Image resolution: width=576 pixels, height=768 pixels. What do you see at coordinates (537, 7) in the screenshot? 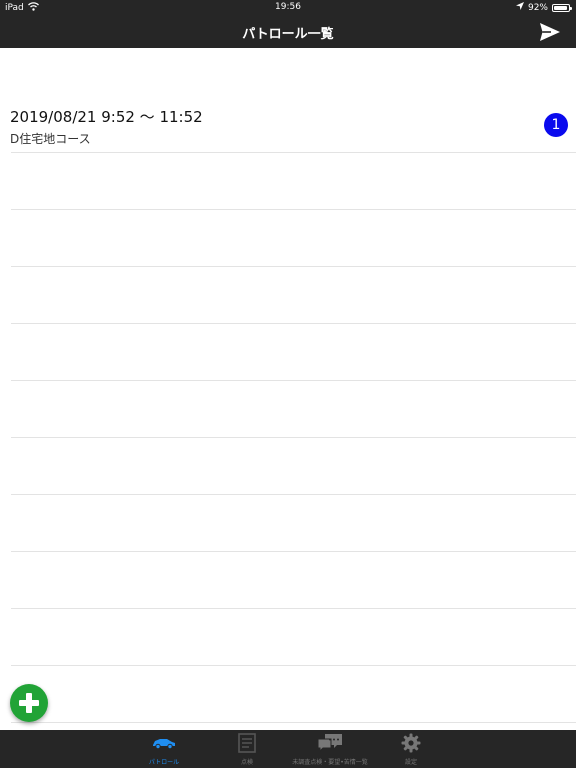
I see `battery-percent: 92%` at bounding box center [537, 7].